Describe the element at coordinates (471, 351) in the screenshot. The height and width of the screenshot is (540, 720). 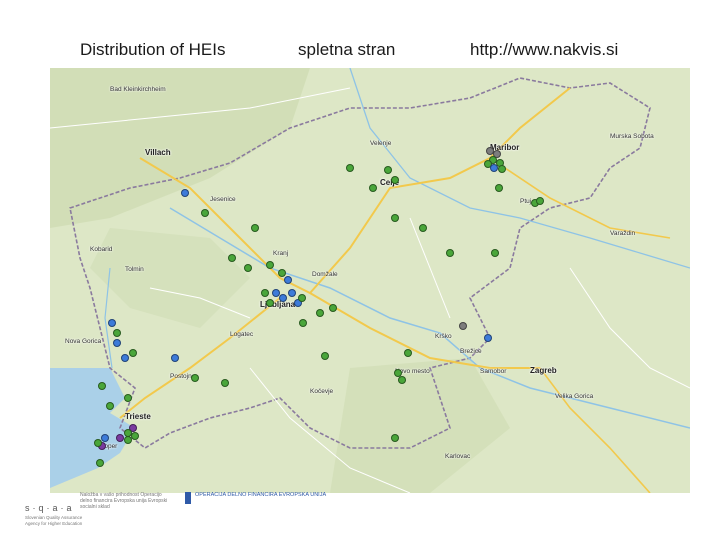
I see `place-label: Brežice` at that location.